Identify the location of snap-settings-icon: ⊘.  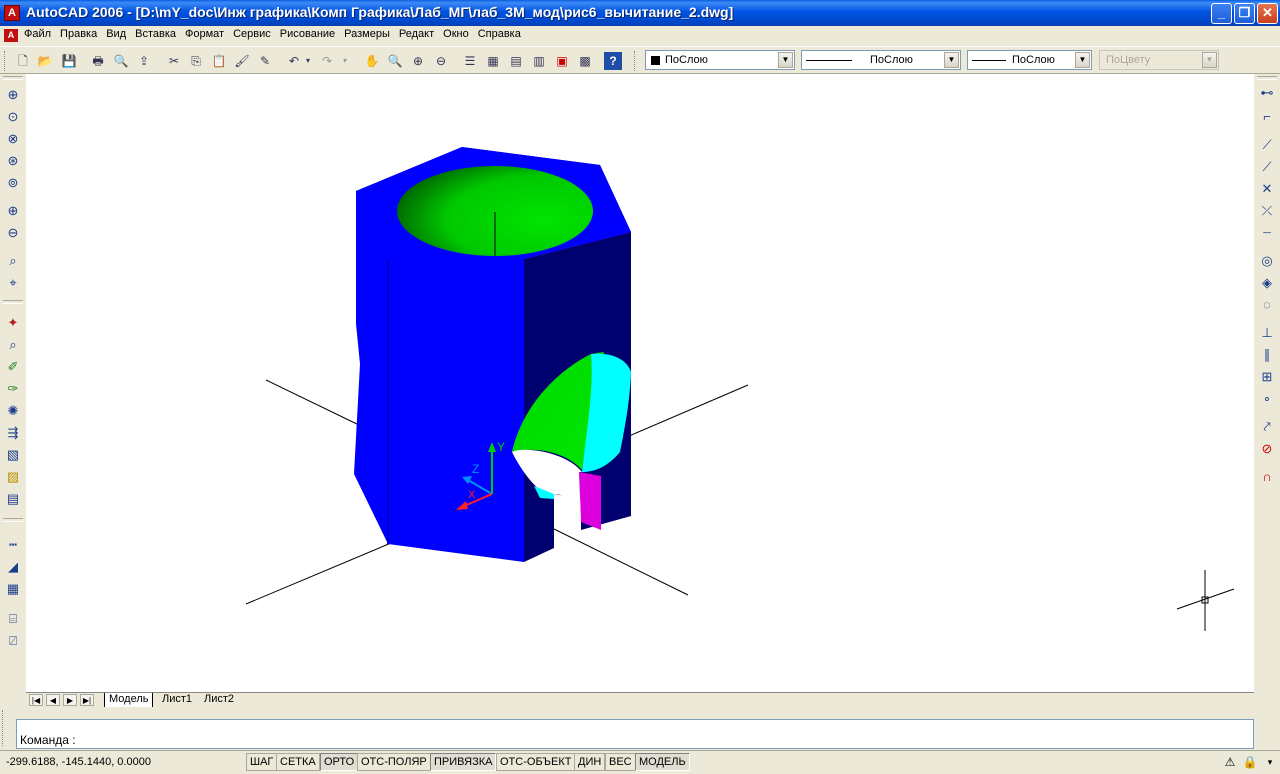
(1267, 449).